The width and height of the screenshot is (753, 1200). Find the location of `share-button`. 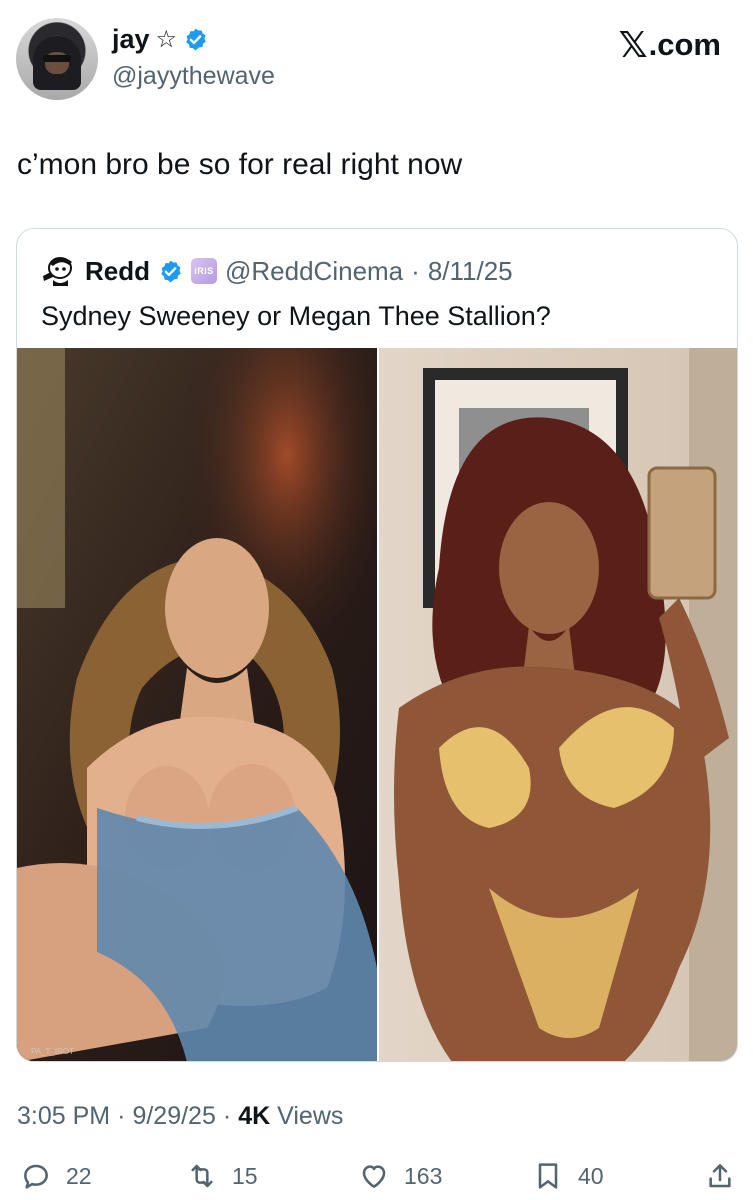

share-button is located at coordinates (720, 1176).